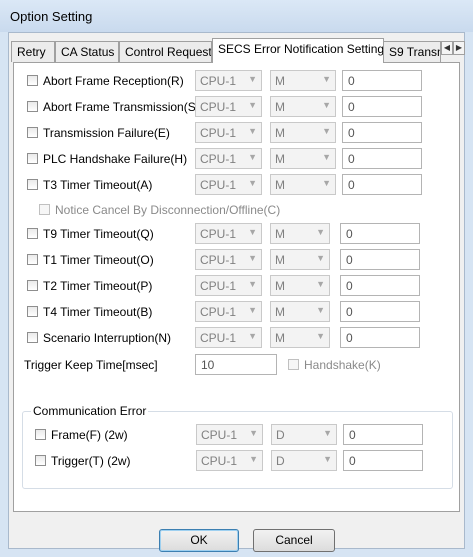 This screenshot has height=557, width=473. What do you see at coordinates (44, 209) in the screenshot?
I see `notice-cancel-checkbox` at bounding box center [44, 209].